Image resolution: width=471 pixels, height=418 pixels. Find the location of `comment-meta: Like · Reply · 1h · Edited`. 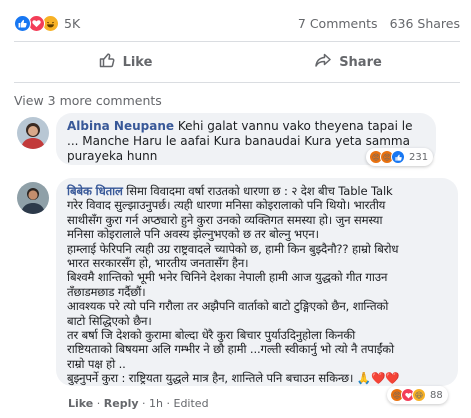

comment-meta: Like · Reply · 1h · Edited is located at coordinates (138, 403).